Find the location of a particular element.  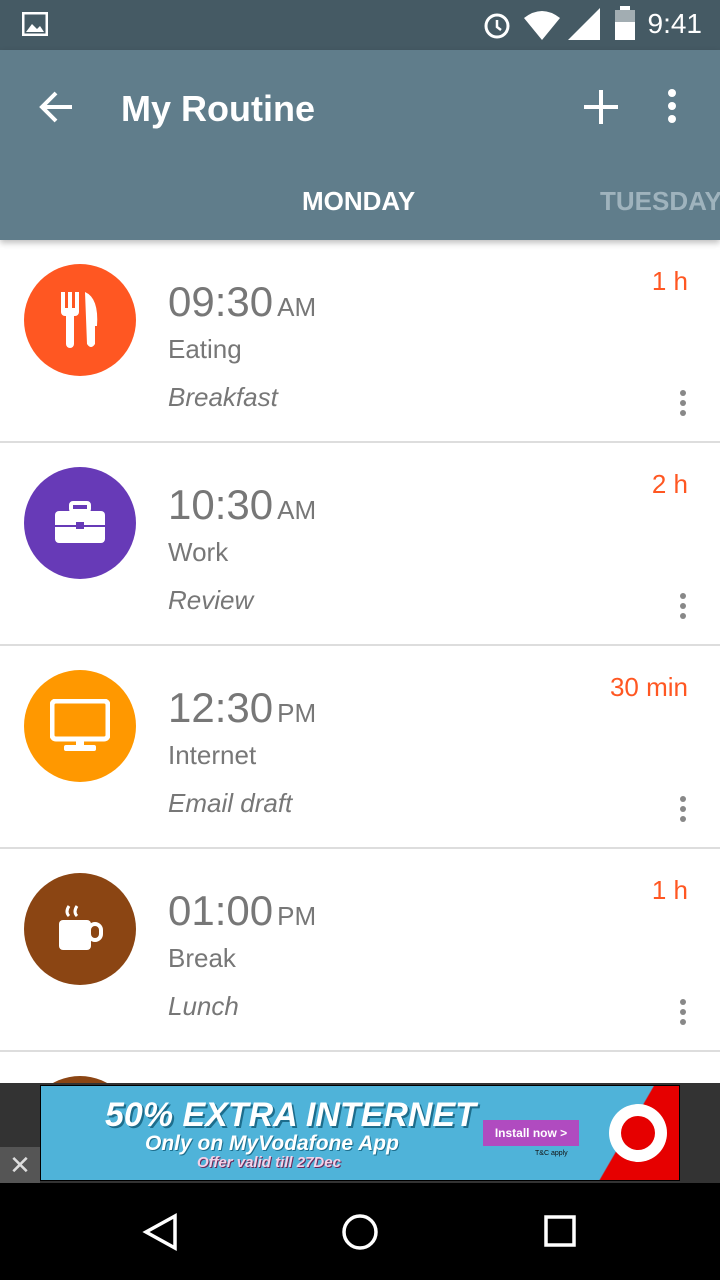

routine-time: 01:00 PM is located at coordinates (242, 910).